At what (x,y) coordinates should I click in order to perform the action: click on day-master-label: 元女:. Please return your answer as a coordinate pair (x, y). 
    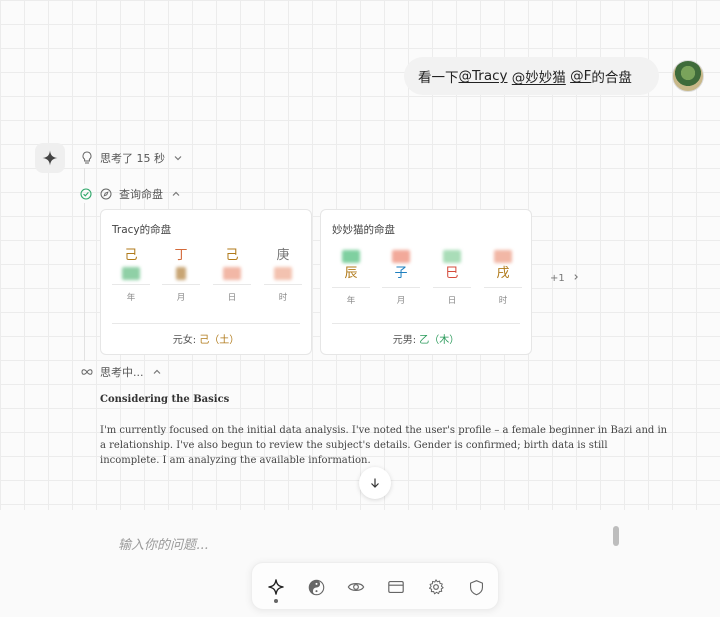
    Looking at the image, I should click on (184, 340).